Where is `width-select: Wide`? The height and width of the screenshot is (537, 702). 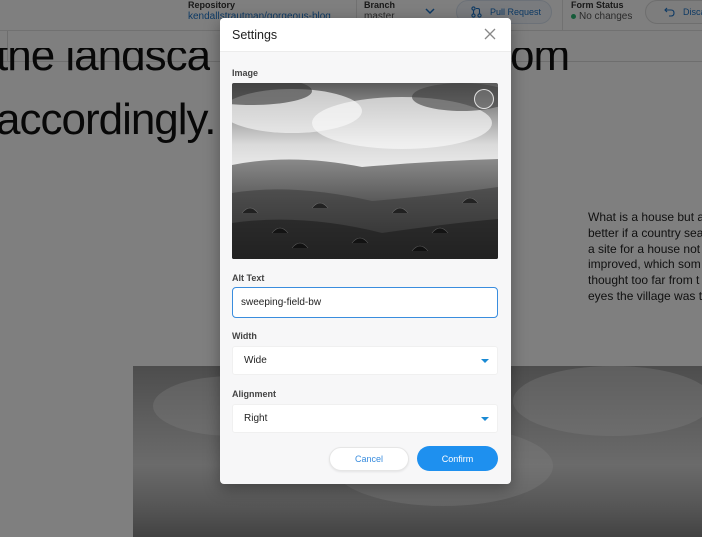 width-select: Wide is located at coordinates (365, 360).